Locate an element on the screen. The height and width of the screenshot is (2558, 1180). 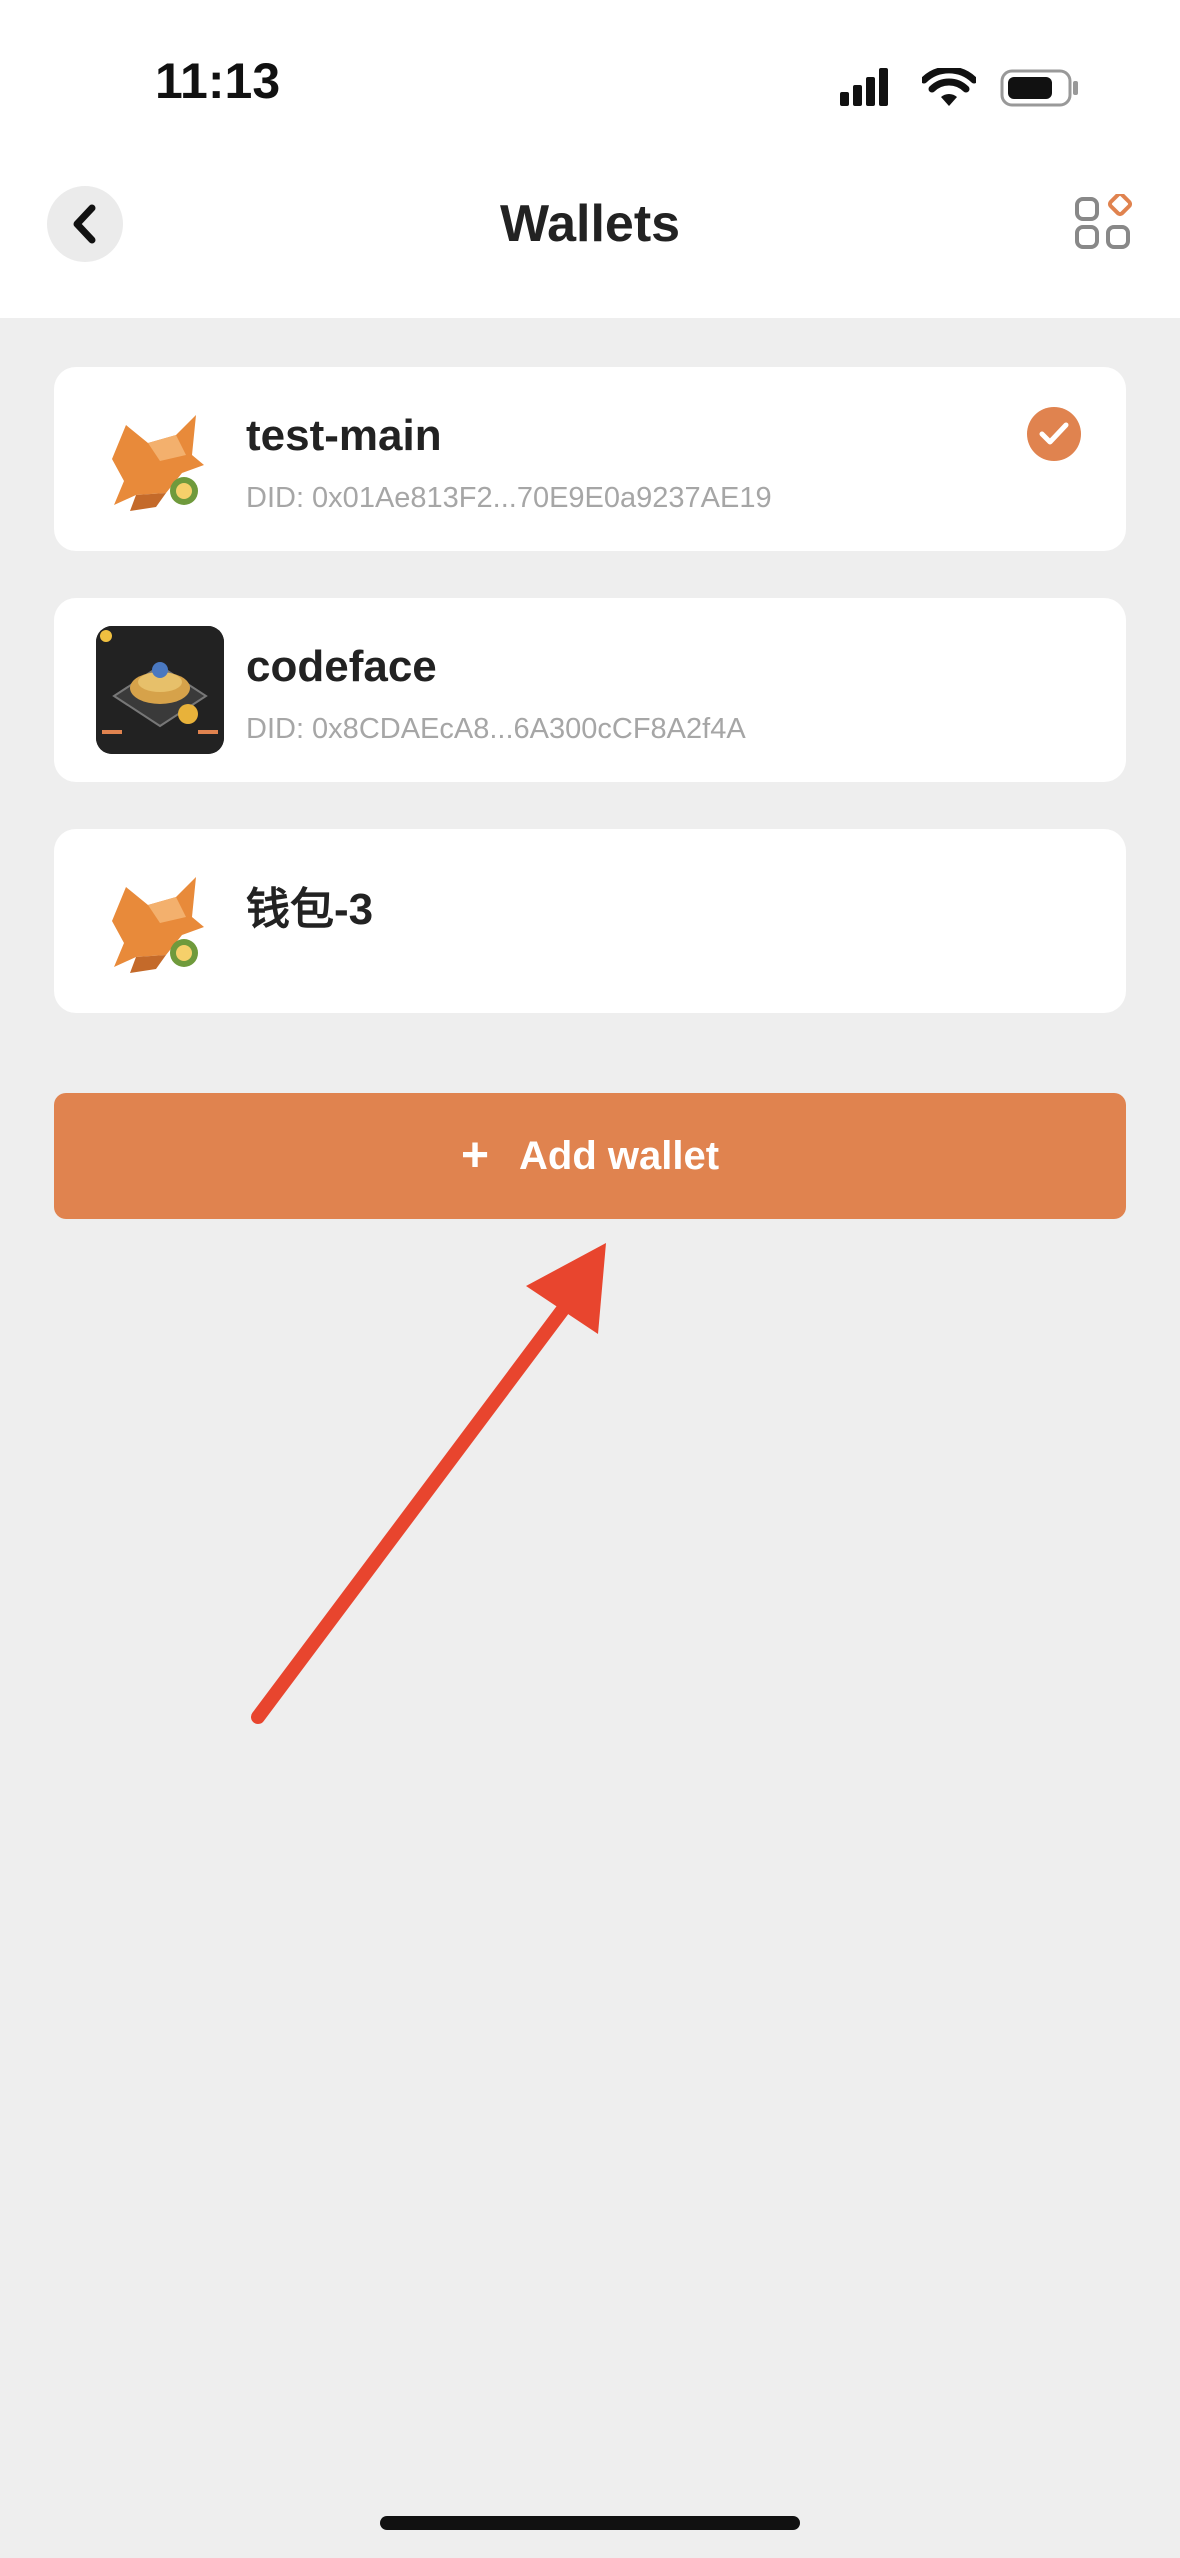
wallet-name: 钱包-3 is located at coordinates (310, 909).